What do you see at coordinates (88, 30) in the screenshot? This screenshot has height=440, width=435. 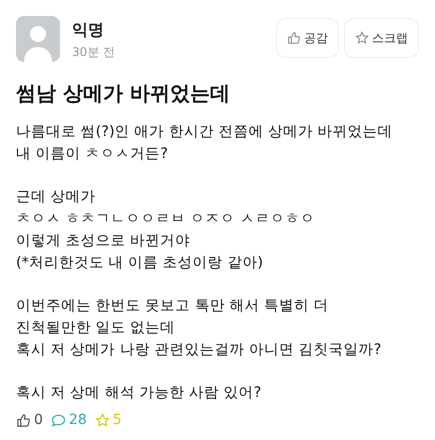 I see `author-name: 익명` at bounding box center [88, 30].